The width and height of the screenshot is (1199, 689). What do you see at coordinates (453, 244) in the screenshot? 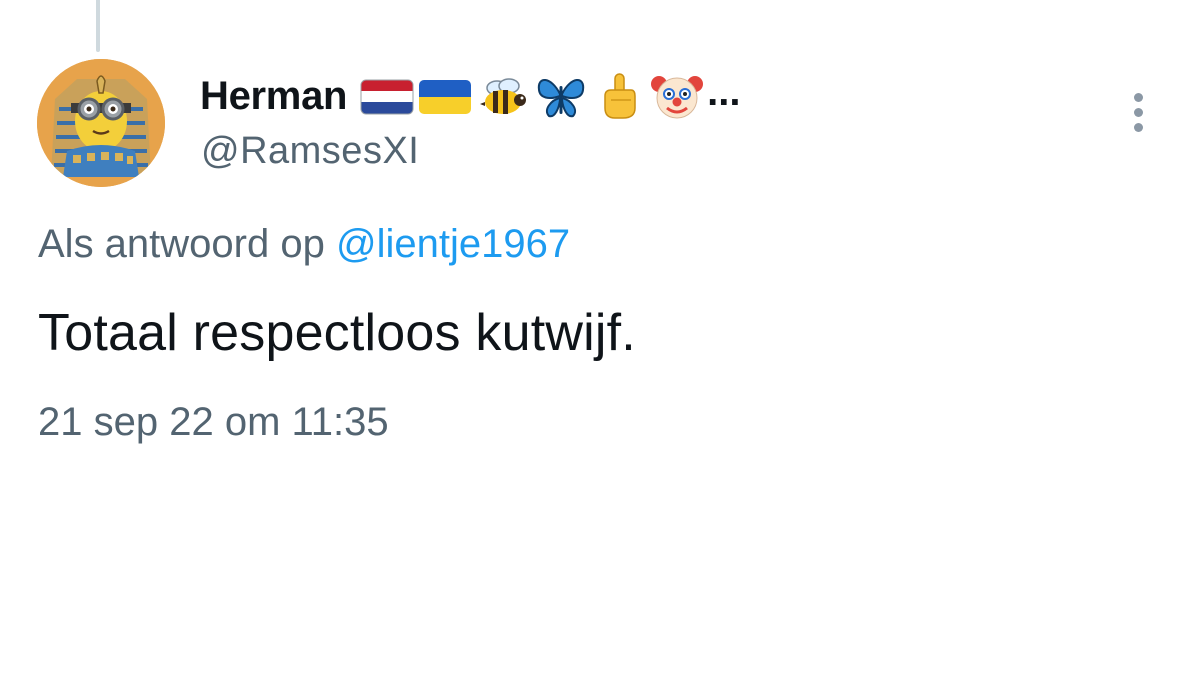
I see `reply-mention-link: @lientje1967` at bounding box center [453, 244].